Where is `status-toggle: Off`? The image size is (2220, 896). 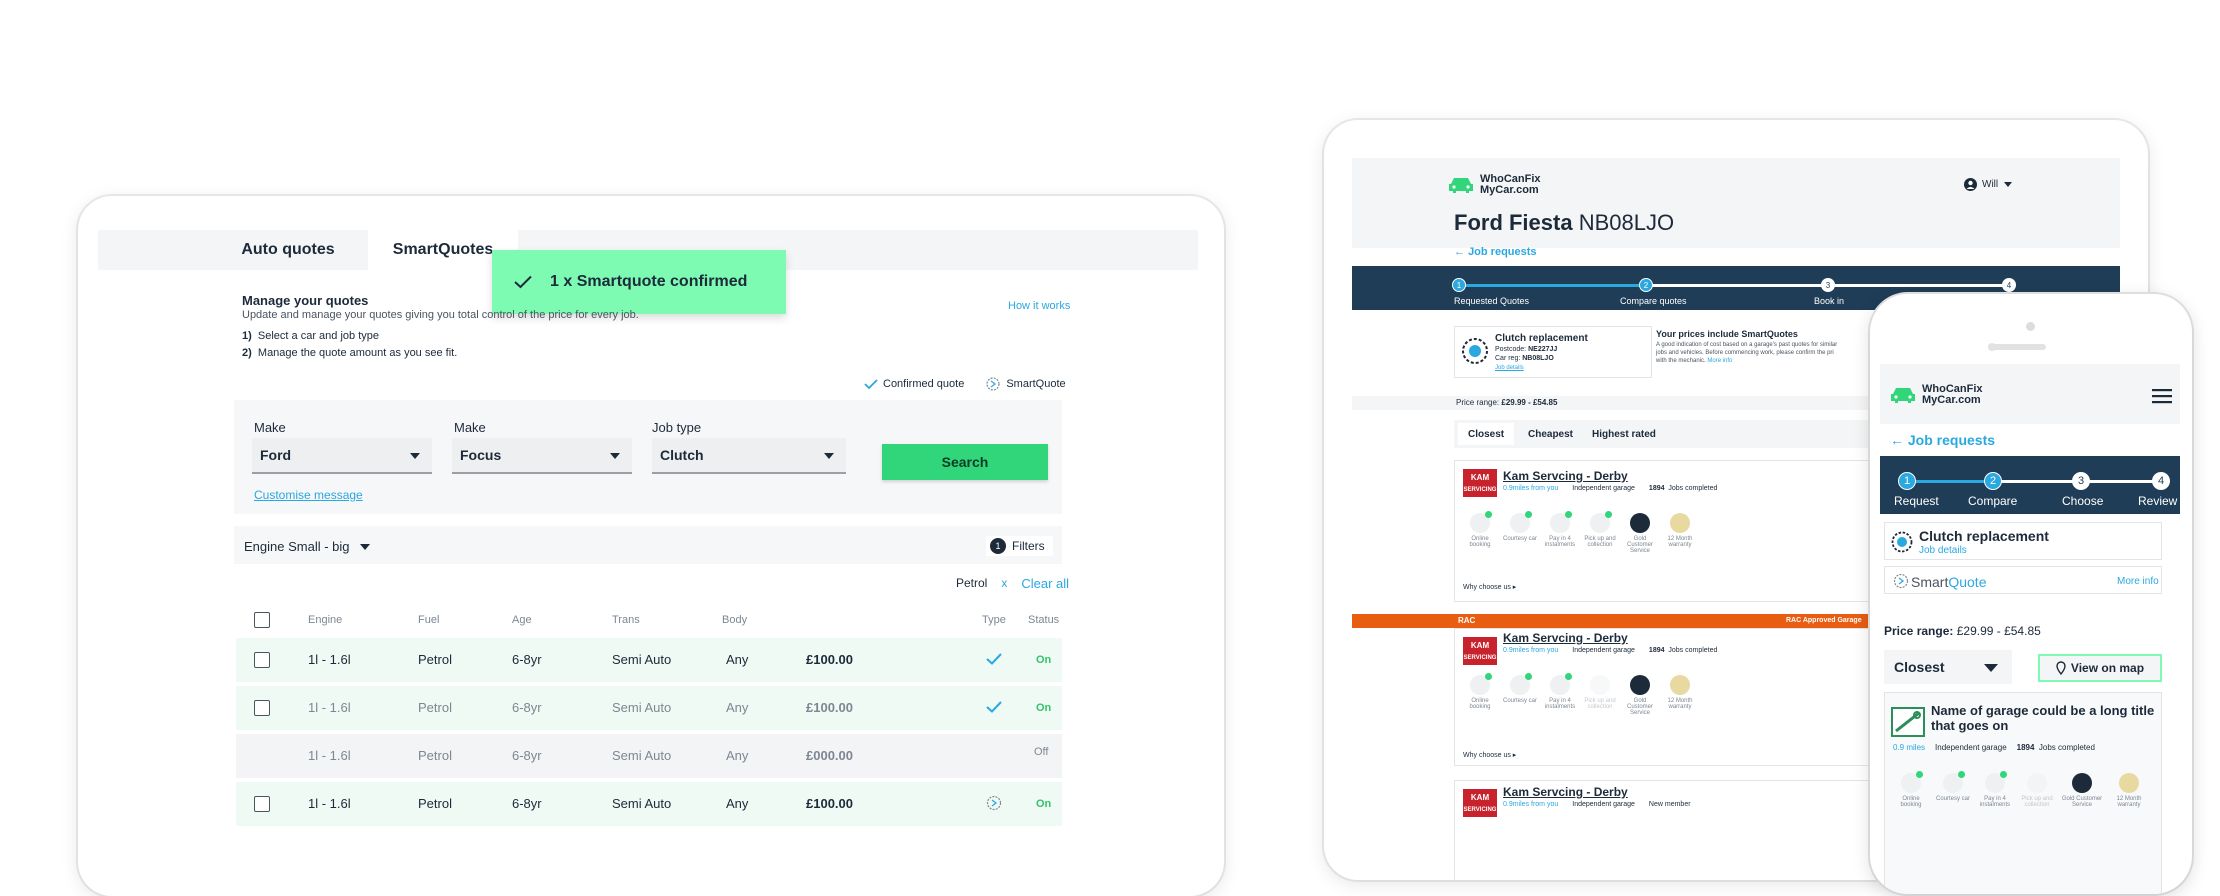
status-toggle: Off is located at coordinates (1041, 752).